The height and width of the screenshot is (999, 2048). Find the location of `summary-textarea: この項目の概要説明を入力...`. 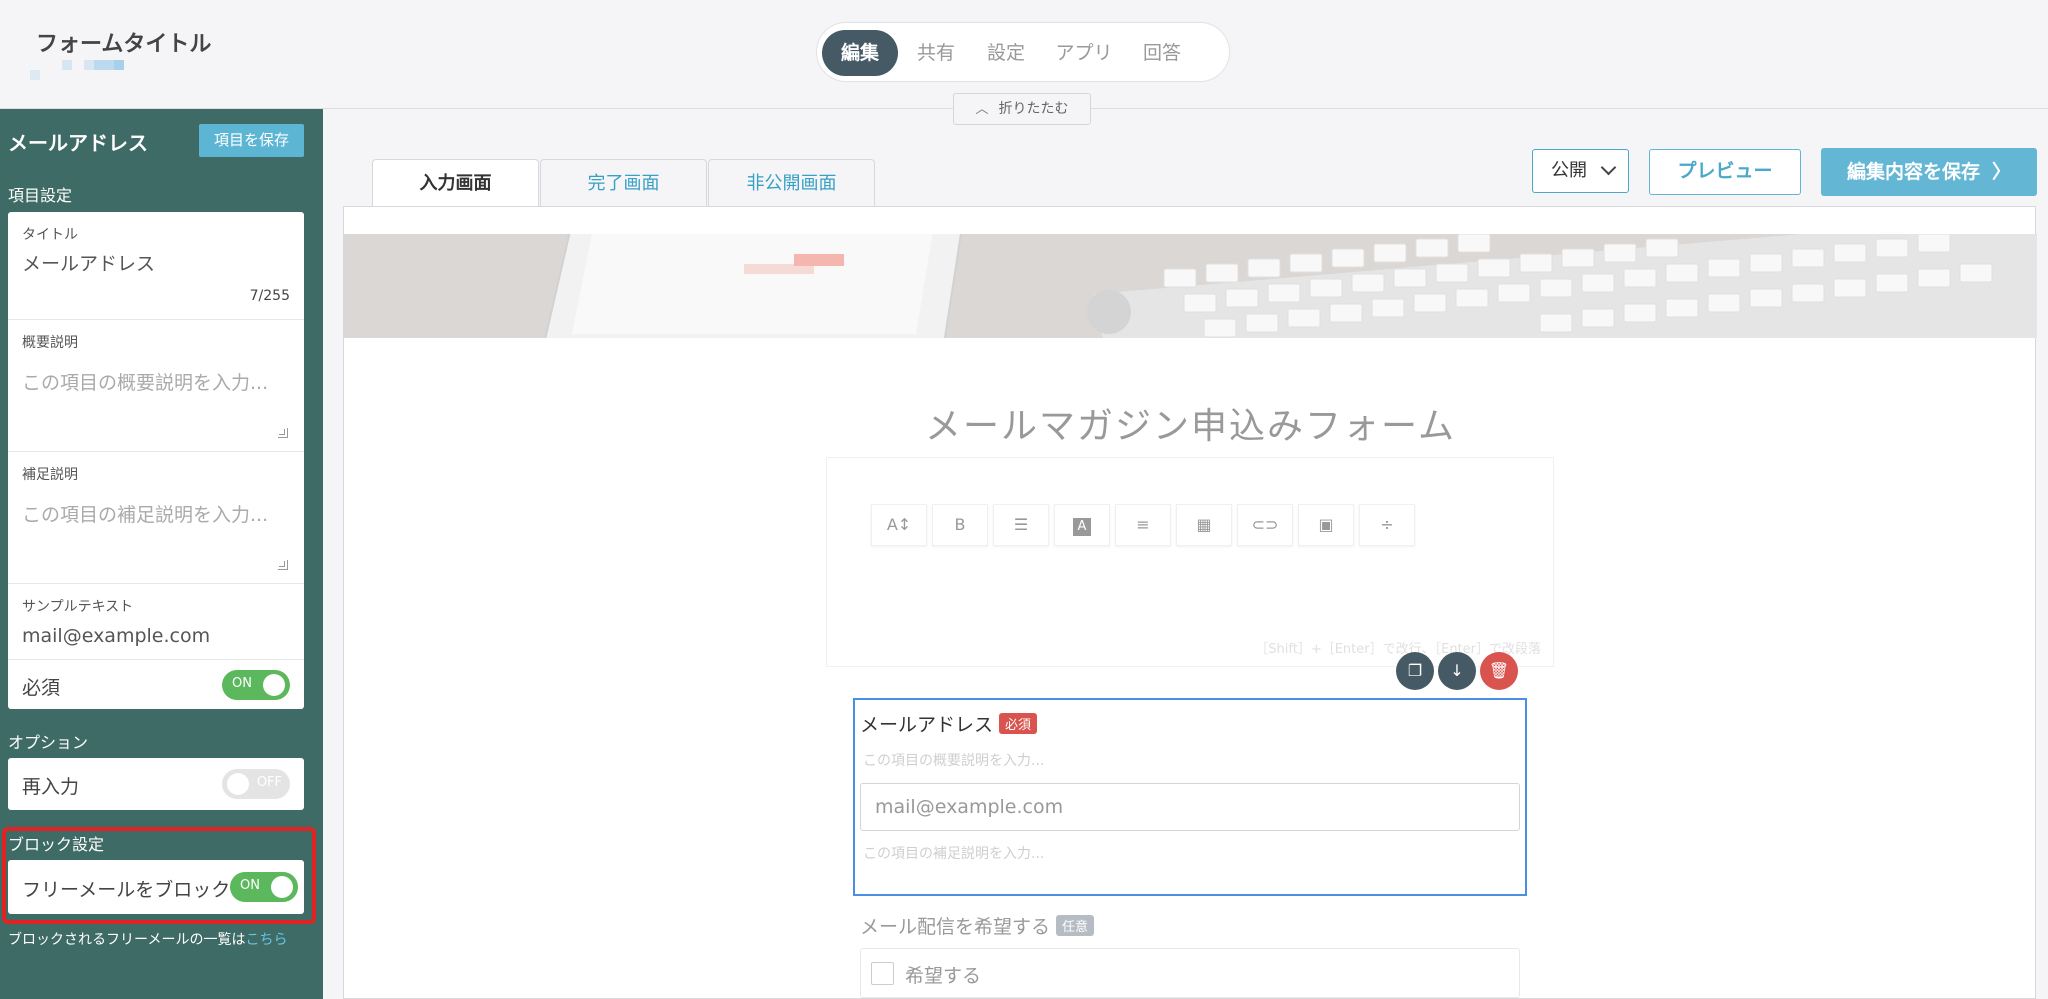

summary-textarea: この項目の概要説明を入力... is located at coordinates (145, 381).